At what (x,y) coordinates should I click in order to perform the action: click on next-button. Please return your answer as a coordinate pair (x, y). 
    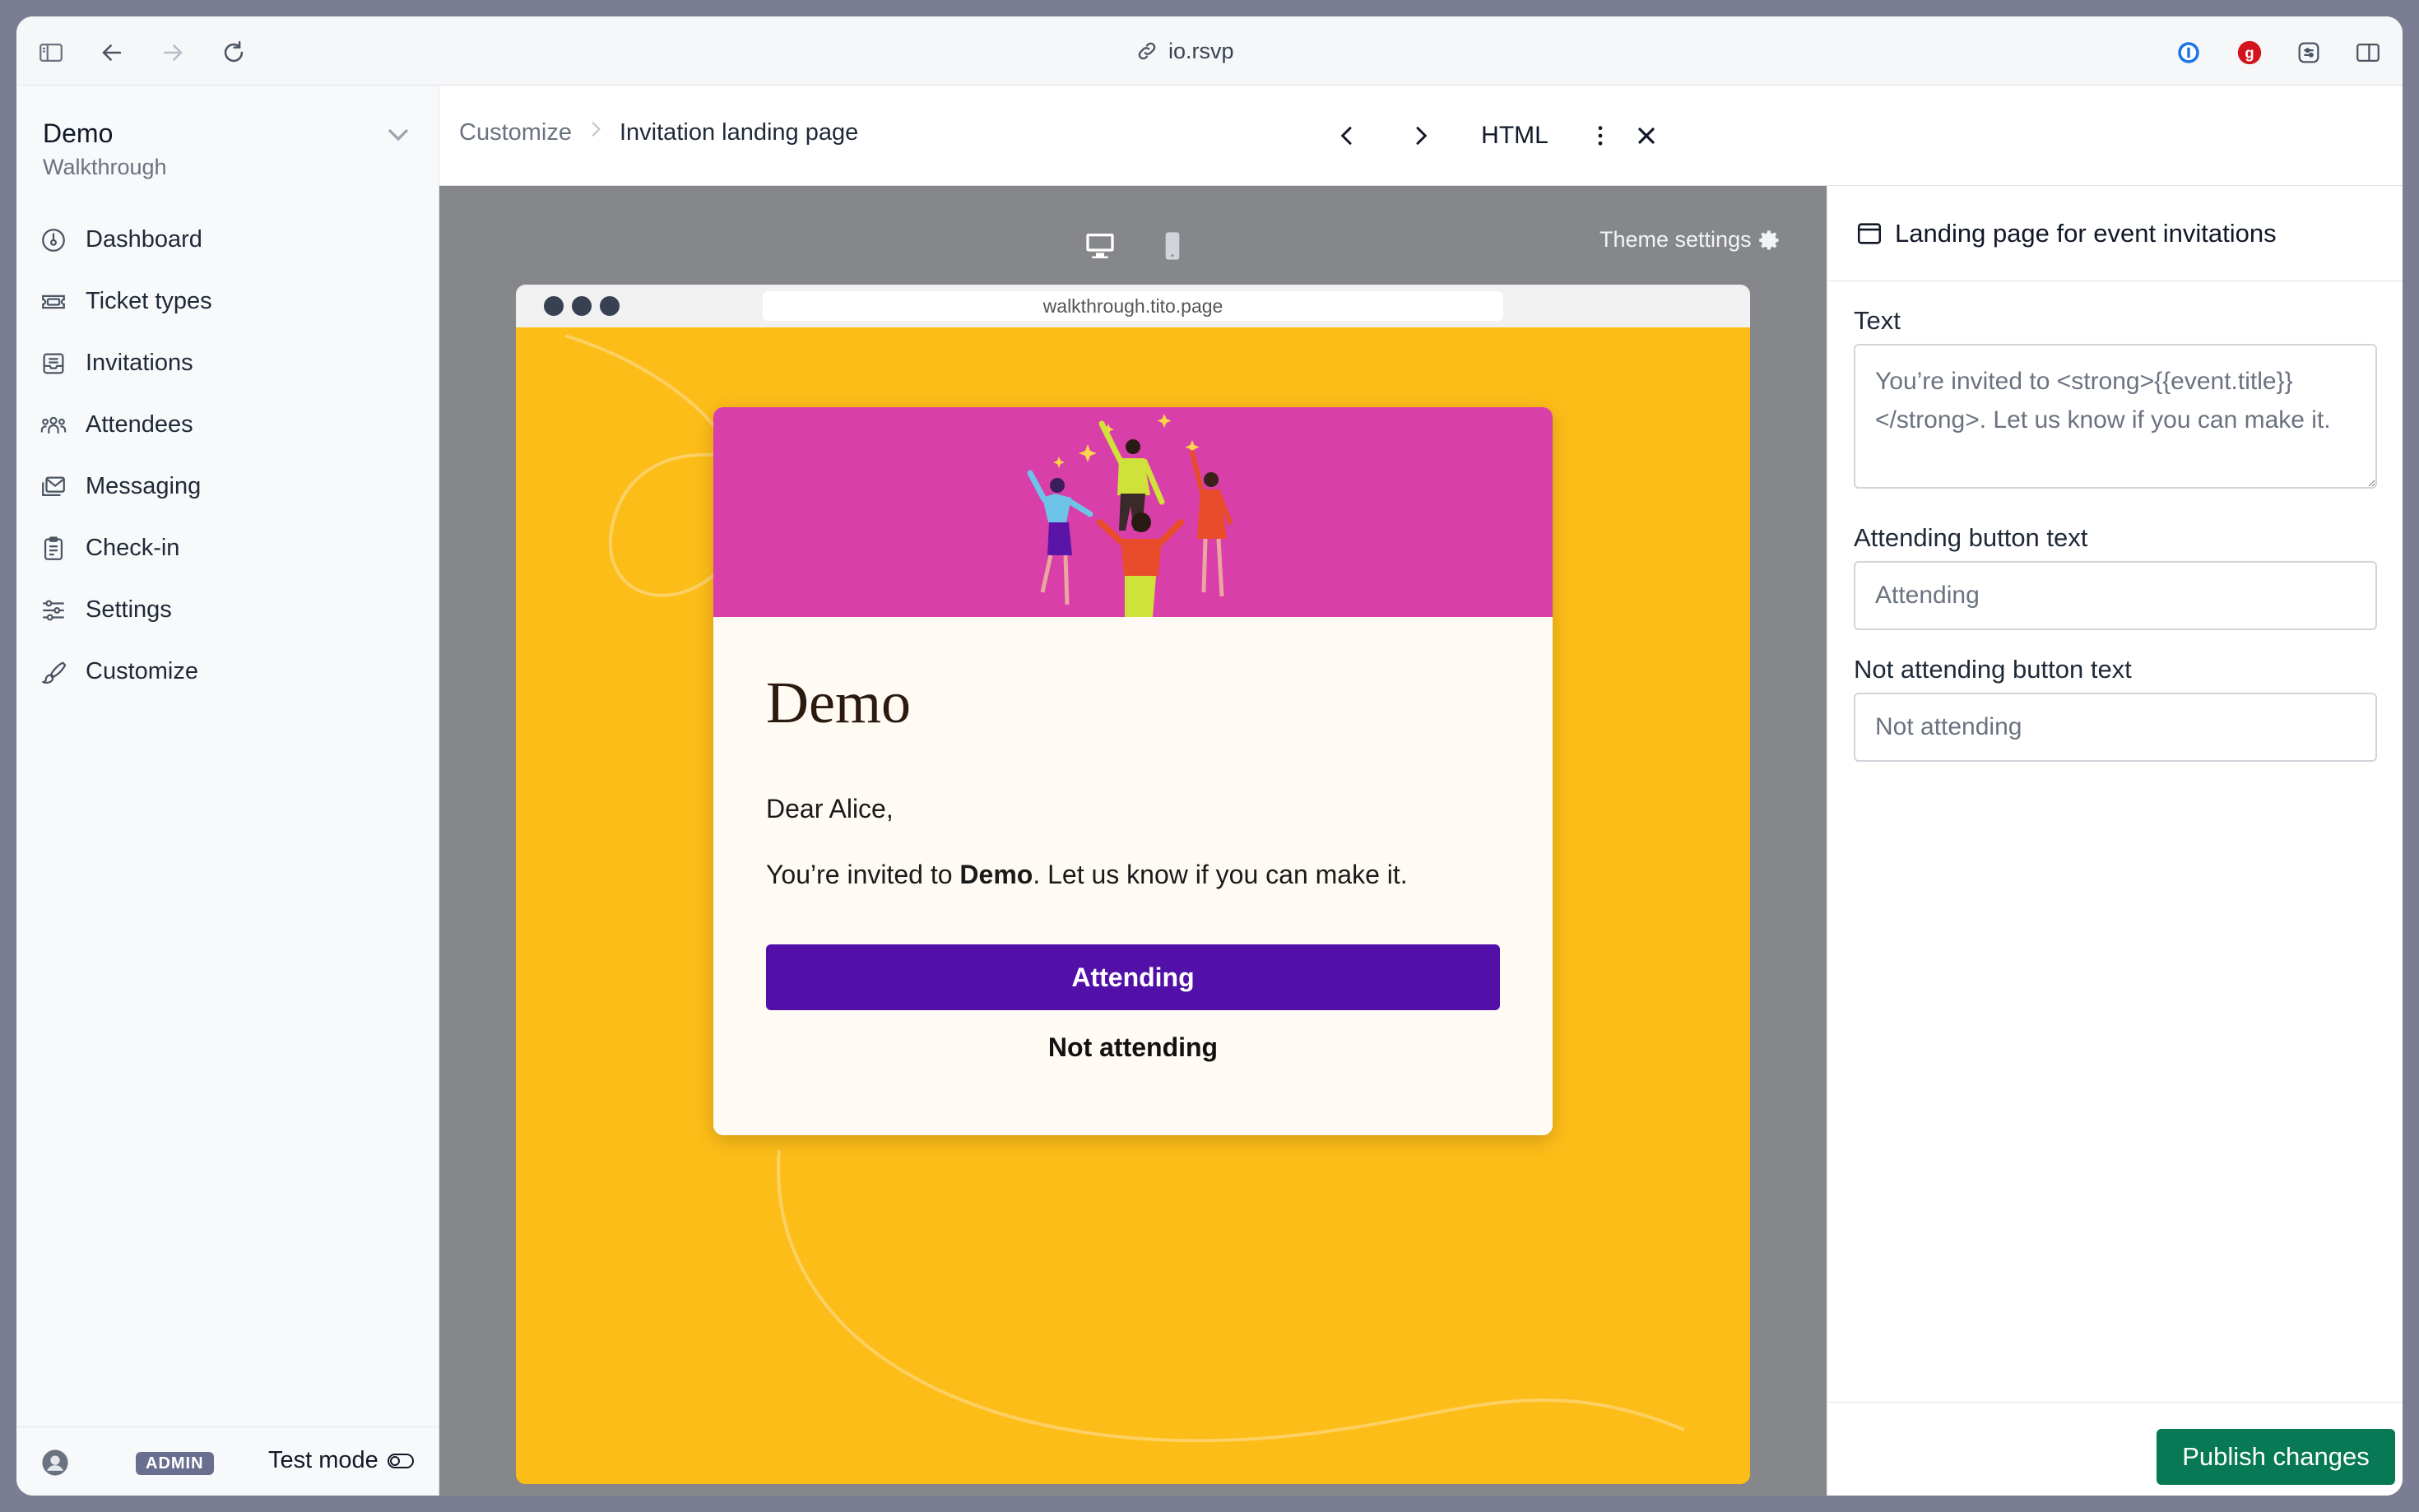
    Looking at the image, I should click on (1421, 135).